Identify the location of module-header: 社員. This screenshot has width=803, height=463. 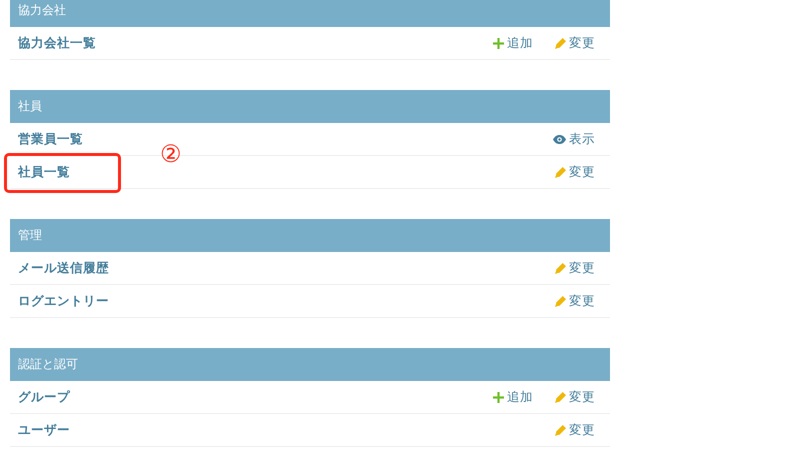
(310, 106).